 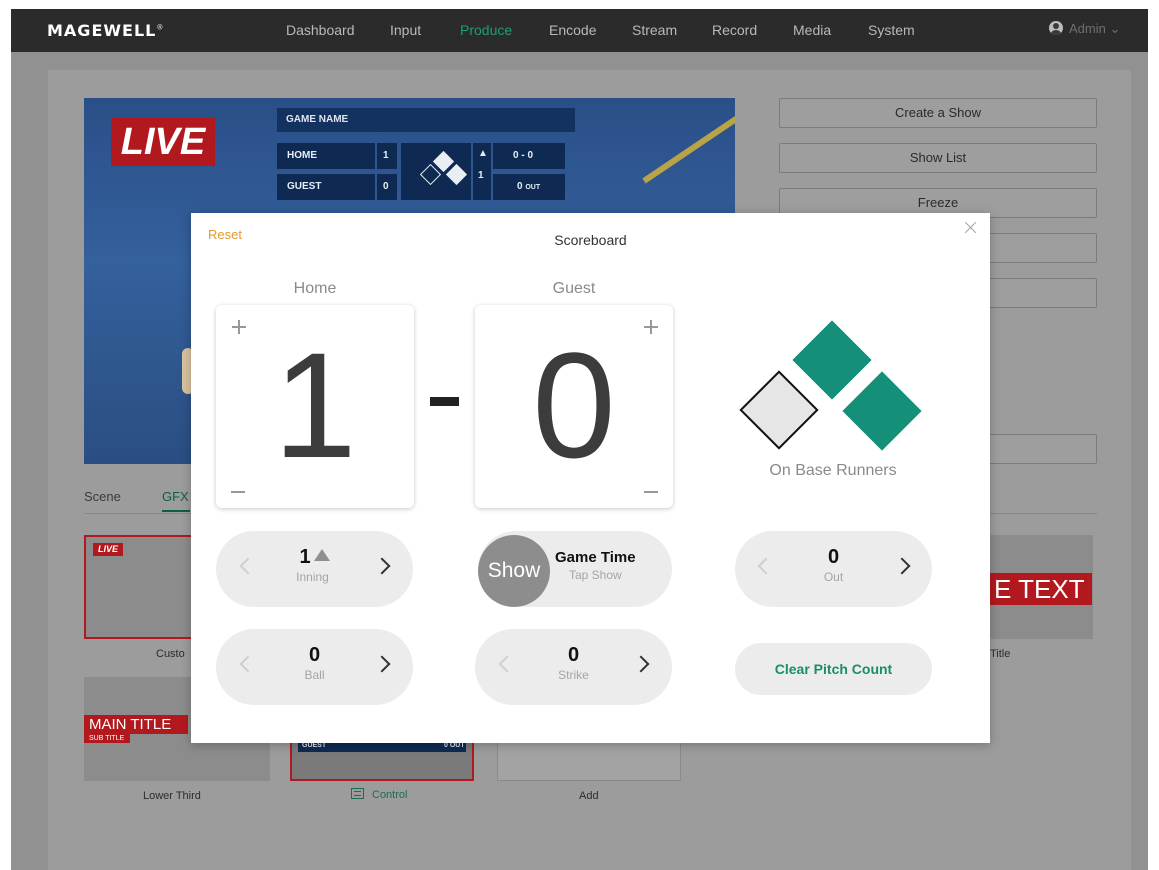 I want to click on control-link: Control, so click(x=379, y=794).